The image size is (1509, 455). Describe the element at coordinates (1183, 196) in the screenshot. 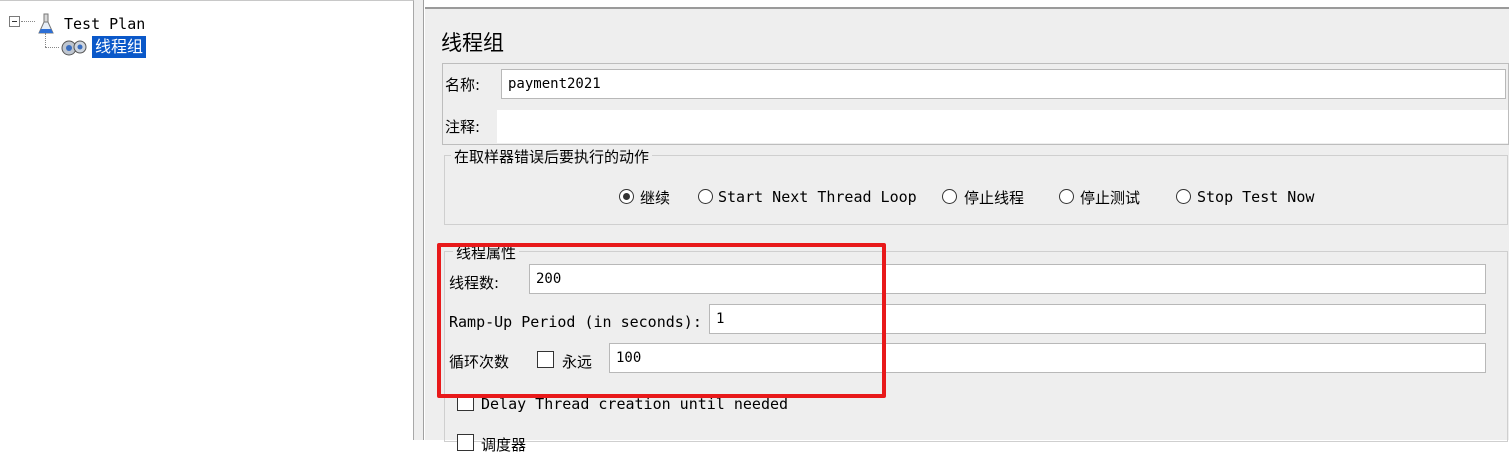

I see `stop-test-now-radio` at that location.